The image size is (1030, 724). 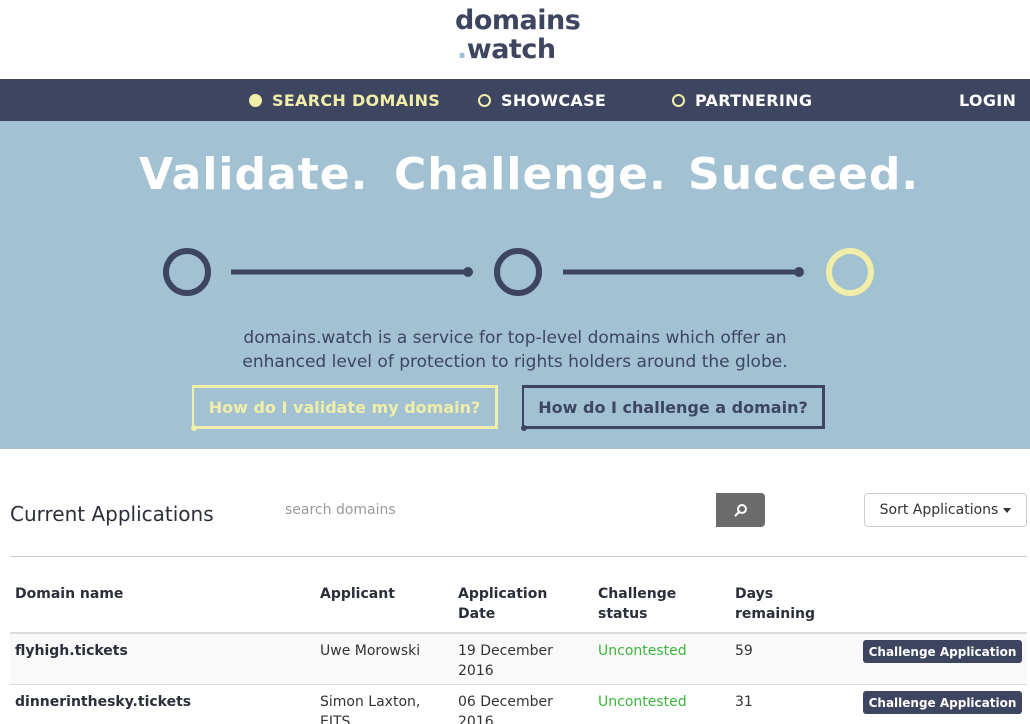 I want to click on column-header-date: Application Date, so click(x=513, y=604).